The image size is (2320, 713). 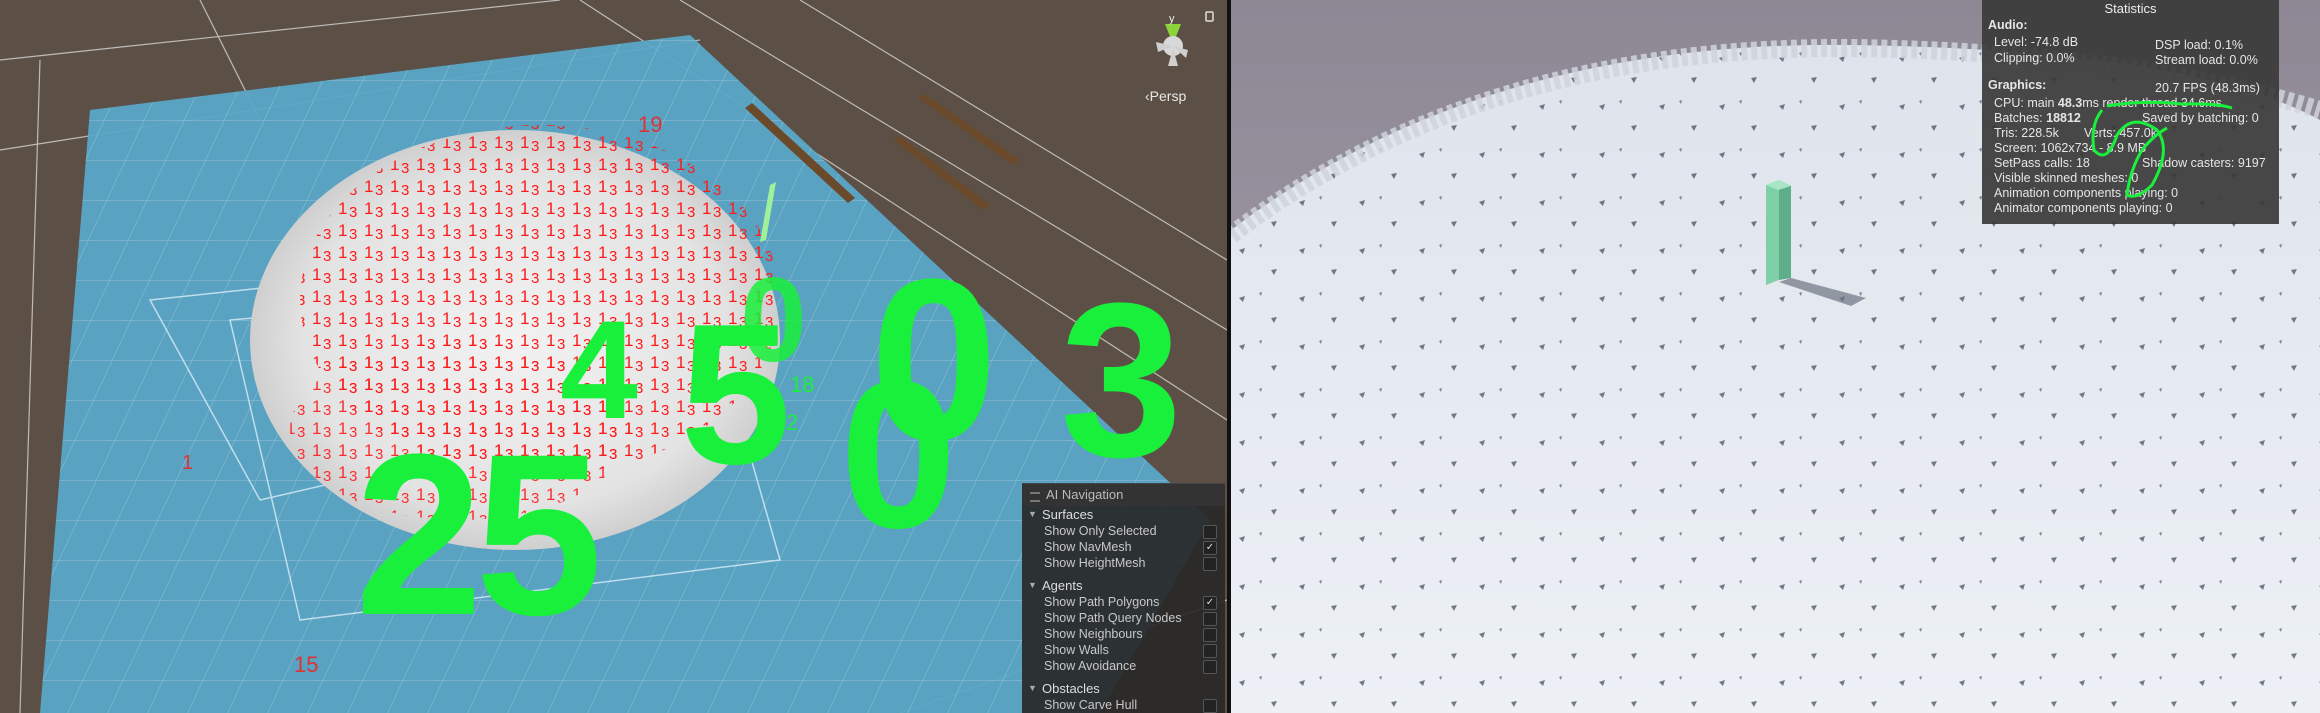 I want to click on option-label: Show Walls, so click(x=1076, y=650).